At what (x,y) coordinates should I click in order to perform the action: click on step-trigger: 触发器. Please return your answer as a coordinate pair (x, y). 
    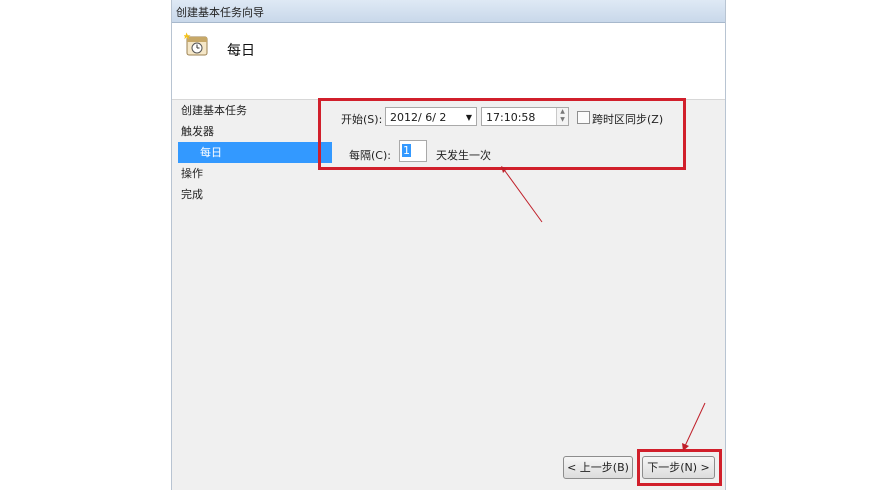
    Looking at the image, I should click on (255, 131).